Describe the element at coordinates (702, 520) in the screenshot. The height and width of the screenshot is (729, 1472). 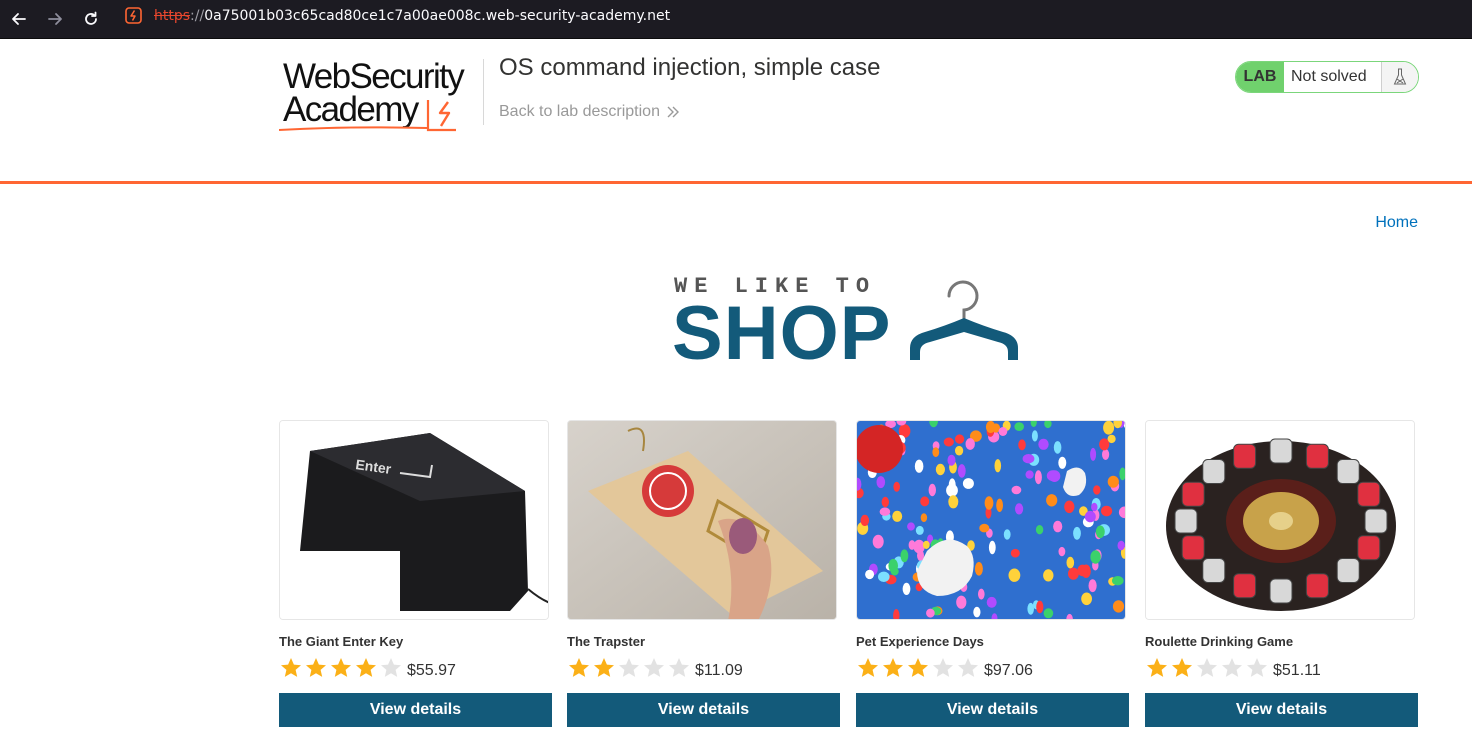
I see `product-image-trapster` at that location.